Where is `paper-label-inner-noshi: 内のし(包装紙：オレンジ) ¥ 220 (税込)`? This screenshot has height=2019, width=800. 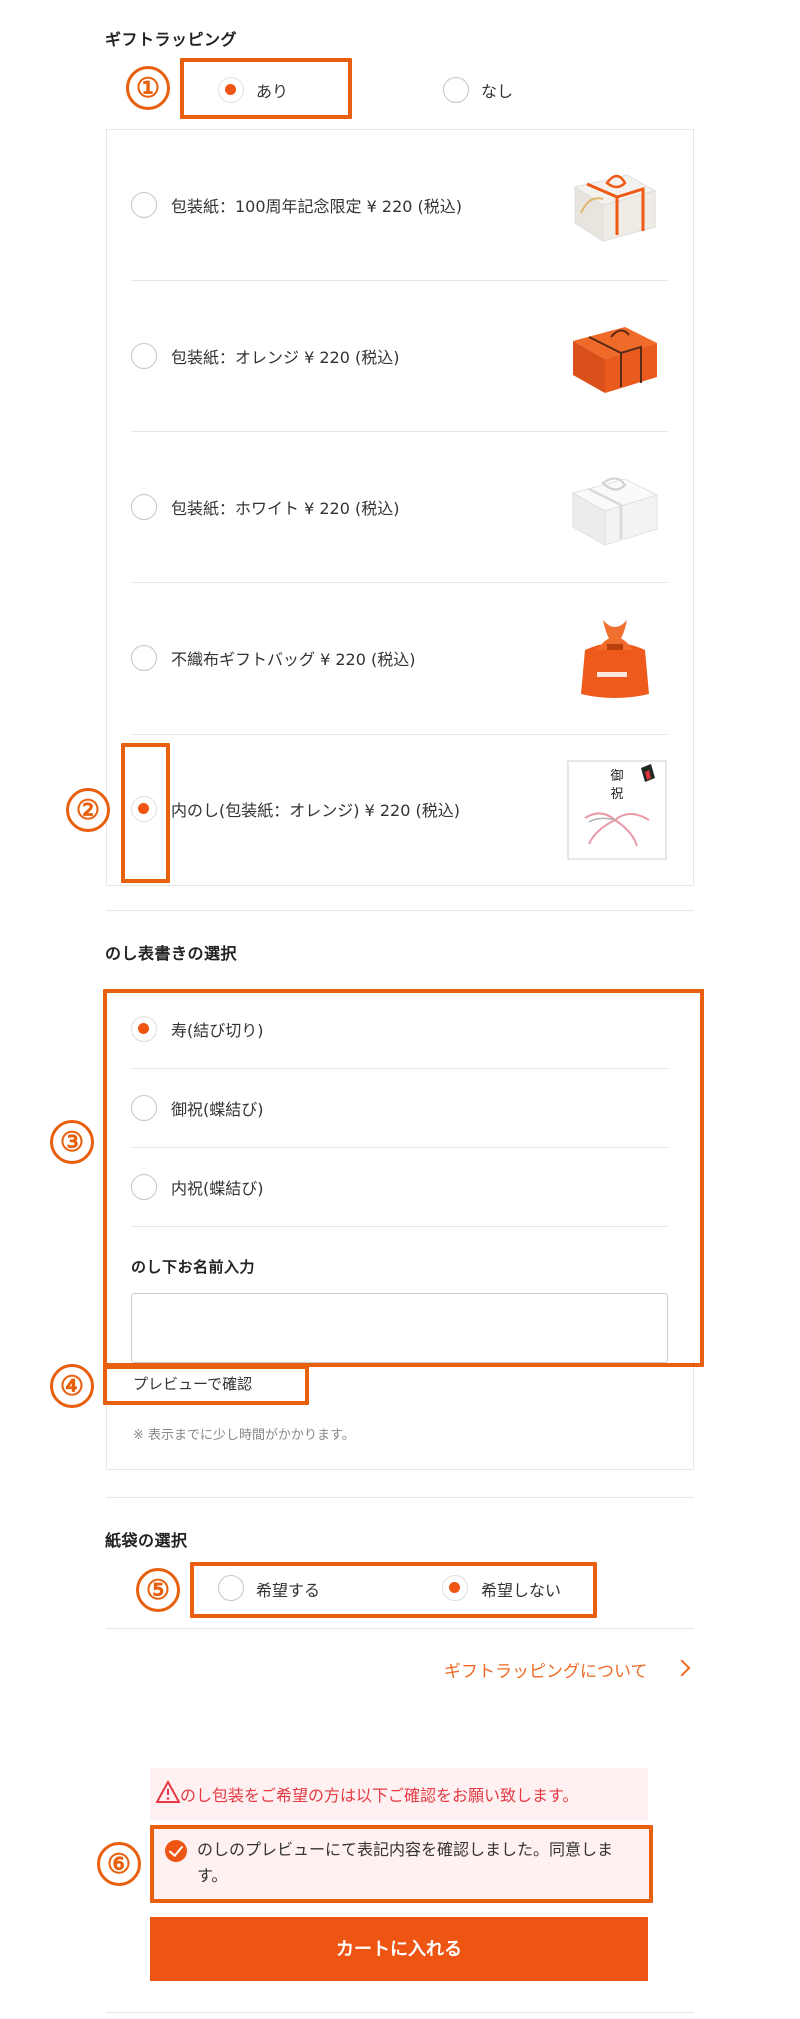
paper-label-inner-noshi: 内のし(包装紙：オレンジ) ¥ 220 (税込) is located at coordinates (315, 810).